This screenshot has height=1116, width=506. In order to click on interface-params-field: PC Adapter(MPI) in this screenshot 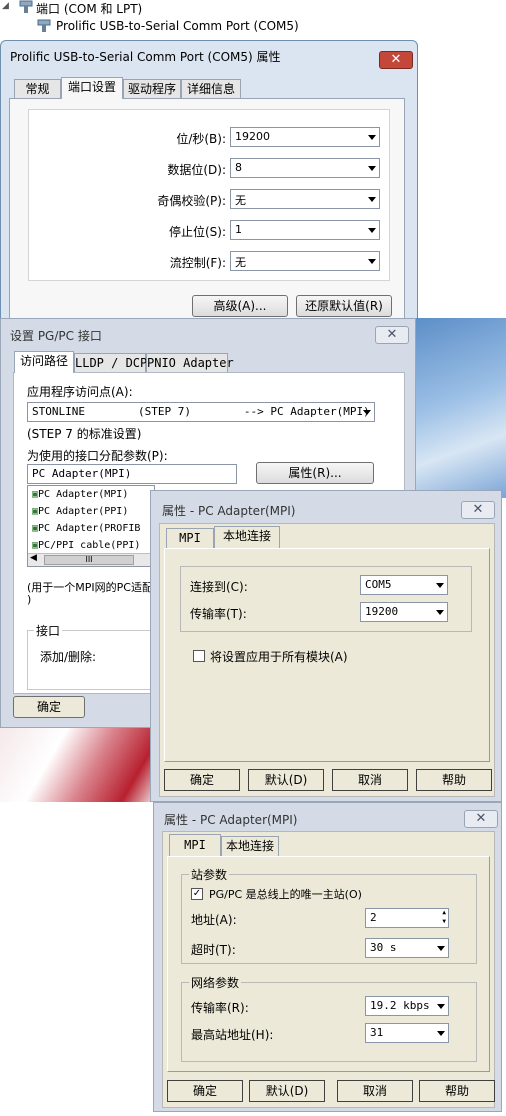, I will do `click(132, 474)`.